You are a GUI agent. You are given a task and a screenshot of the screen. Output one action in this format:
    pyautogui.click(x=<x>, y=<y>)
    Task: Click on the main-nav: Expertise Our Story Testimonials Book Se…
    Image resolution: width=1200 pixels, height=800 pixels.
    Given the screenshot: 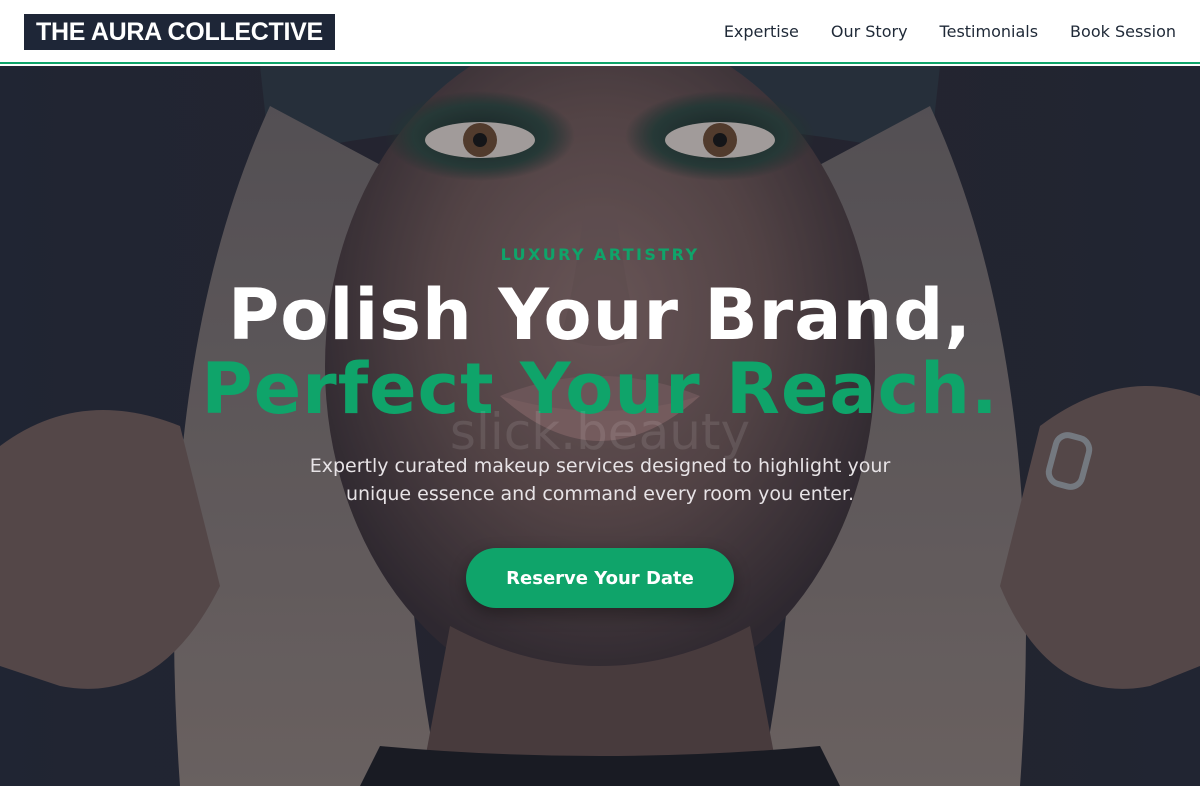 What is the action you would take?
    pyautogui.click(x=950, y=31)
    